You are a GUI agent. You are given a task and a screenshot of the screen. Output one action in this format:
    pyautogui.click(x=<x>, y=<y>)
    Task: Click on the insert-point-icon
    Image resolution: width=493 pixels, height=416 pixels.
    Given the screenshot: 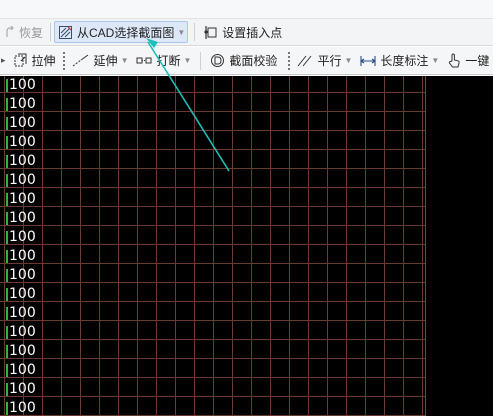 What is the action you would take?
    pyautogui.click(x=210, y=32)
    